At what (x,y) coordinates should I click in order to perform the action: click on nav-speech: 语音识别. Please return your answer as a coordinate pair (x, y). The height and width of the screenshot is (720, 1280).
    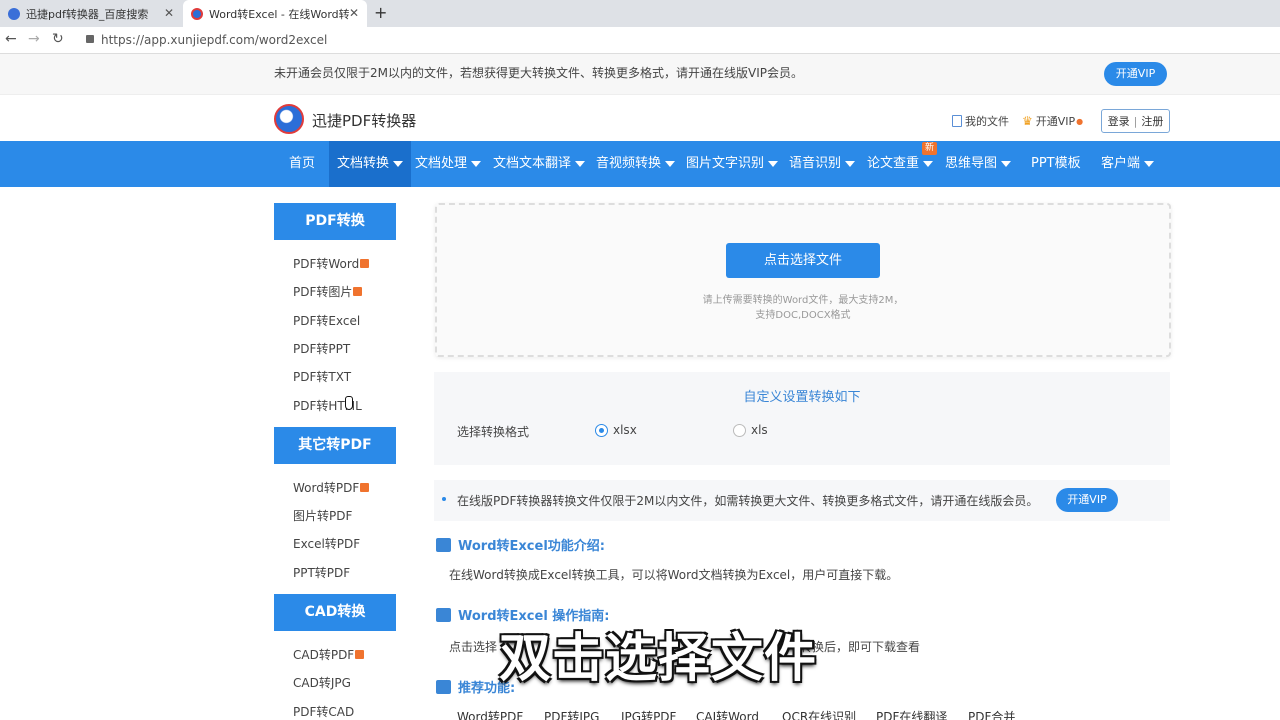
    Looking at the image, I should click on (822, 164).